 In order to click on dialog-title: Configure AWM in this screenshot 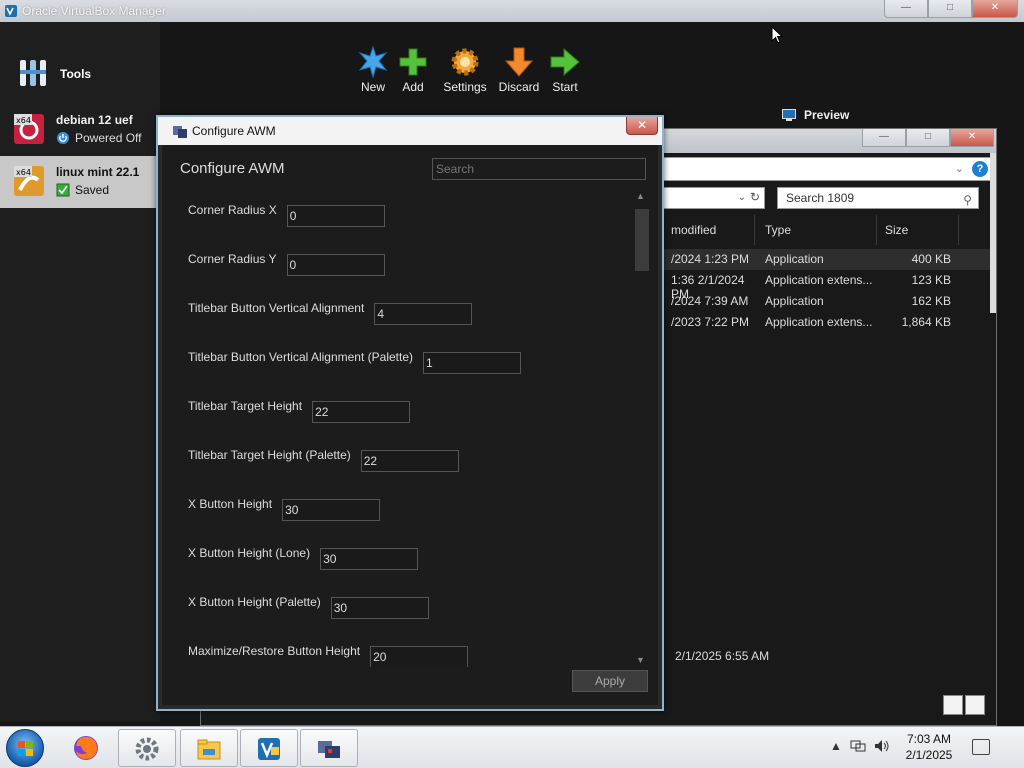, I will do `click(234, 131)`.